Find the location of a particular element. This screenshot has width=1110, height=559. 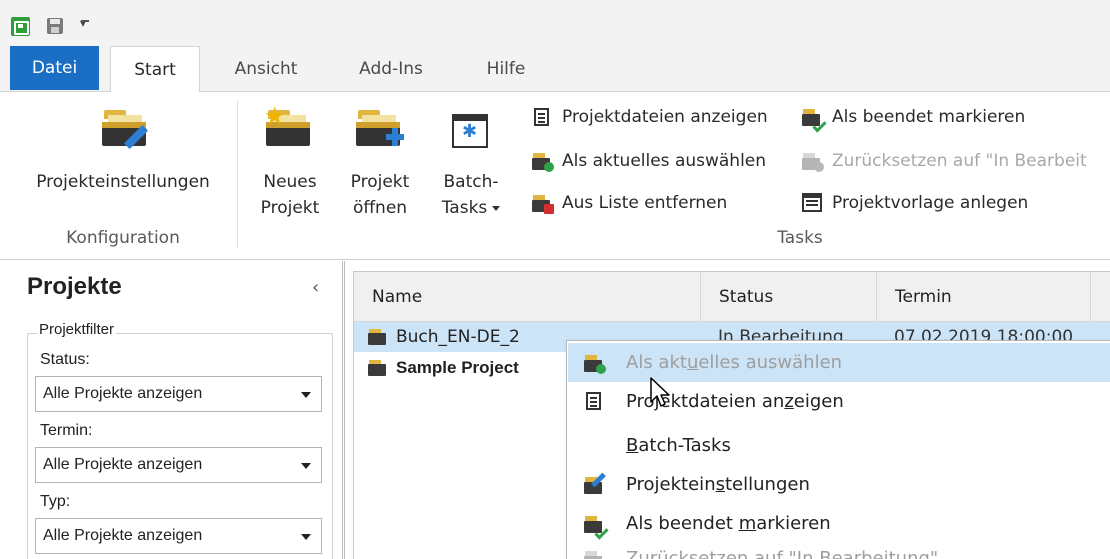

projekt-oeffnen-label-2: öffnen is located at coordinates (380, 208).